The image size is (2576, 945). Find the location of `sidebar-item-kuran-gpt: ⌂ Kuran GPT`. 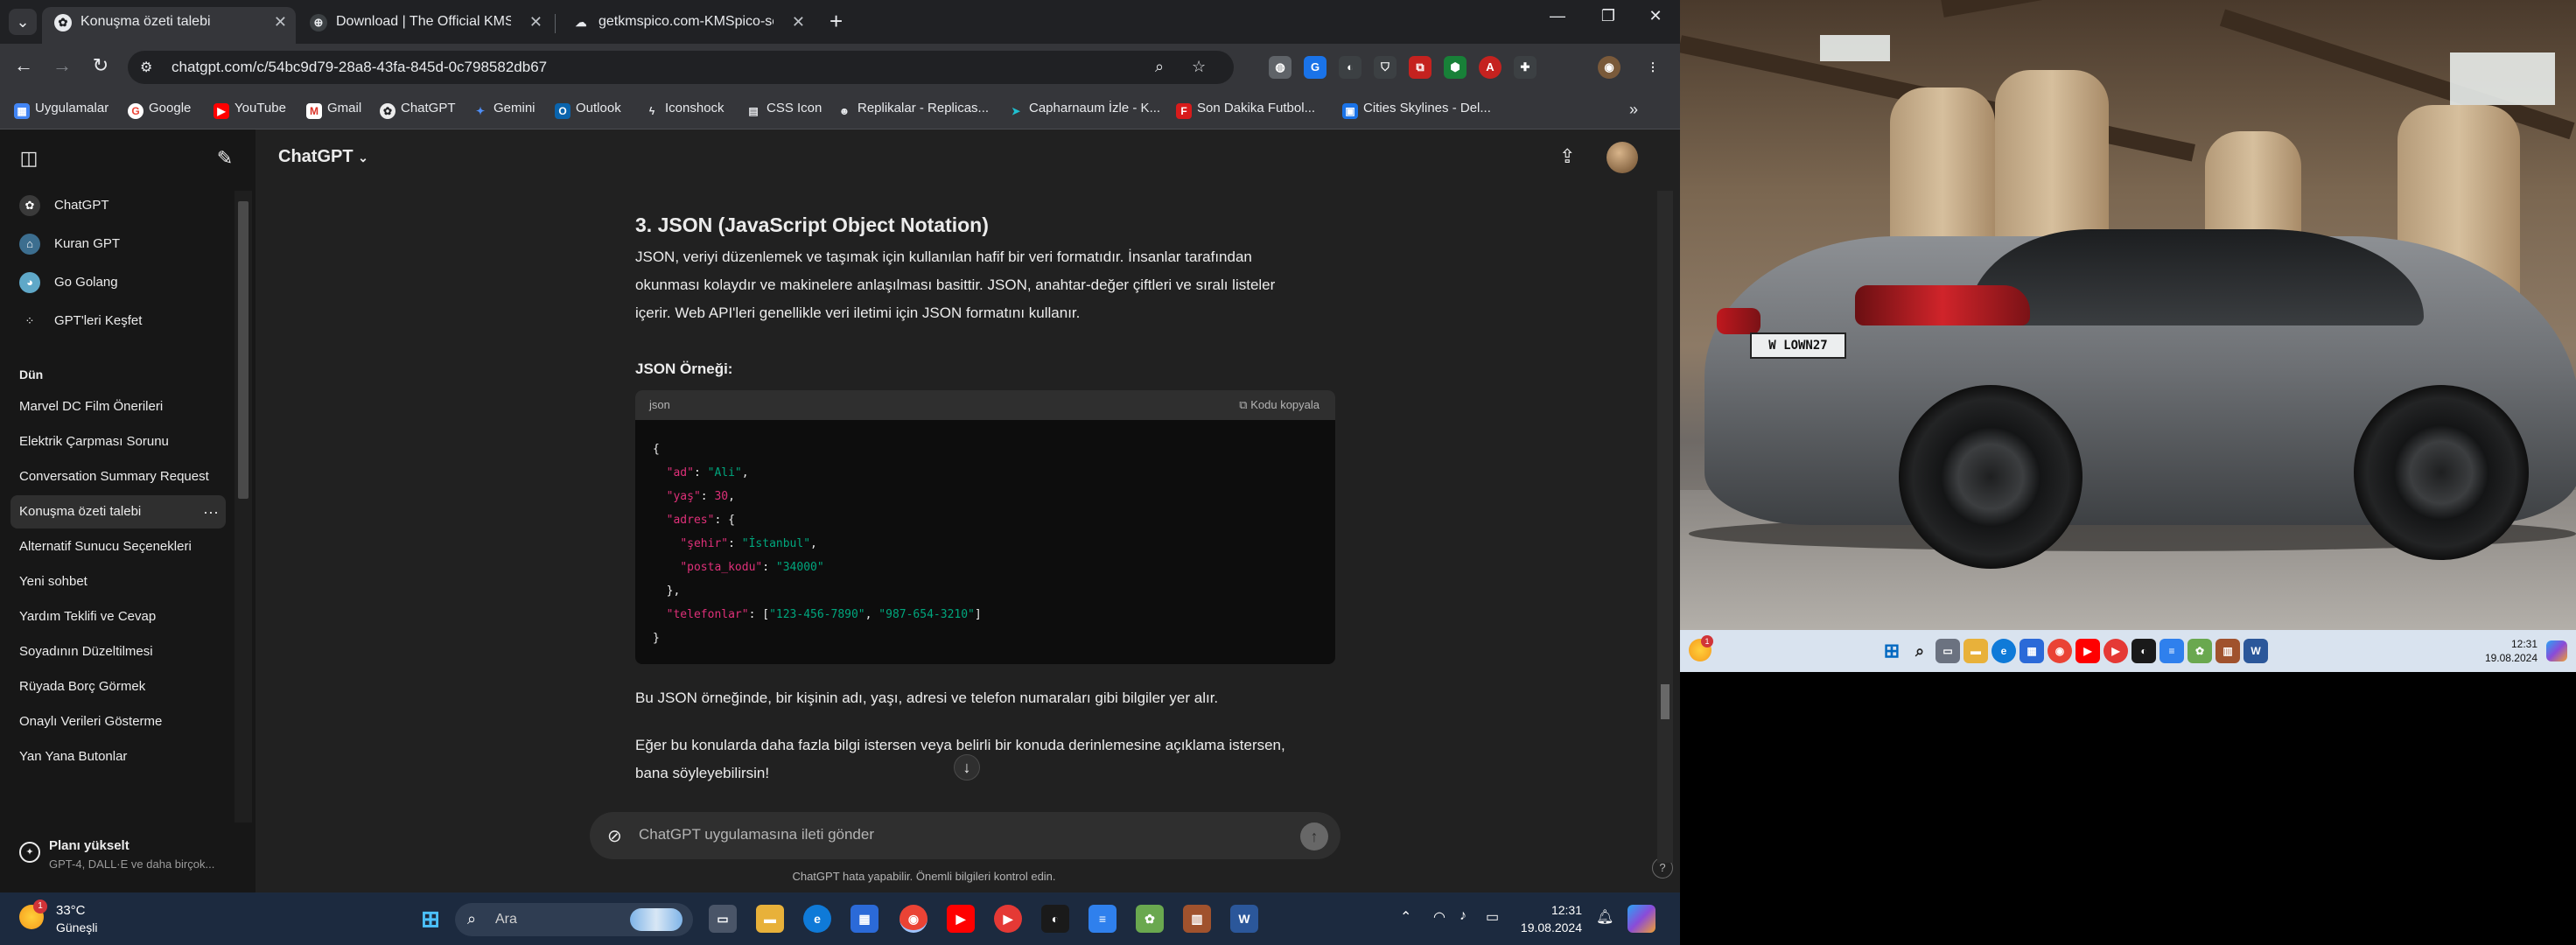

sidebar-item-kuran-gpt: ⌂ Kuran GPT is located at coordinates (123, 244).